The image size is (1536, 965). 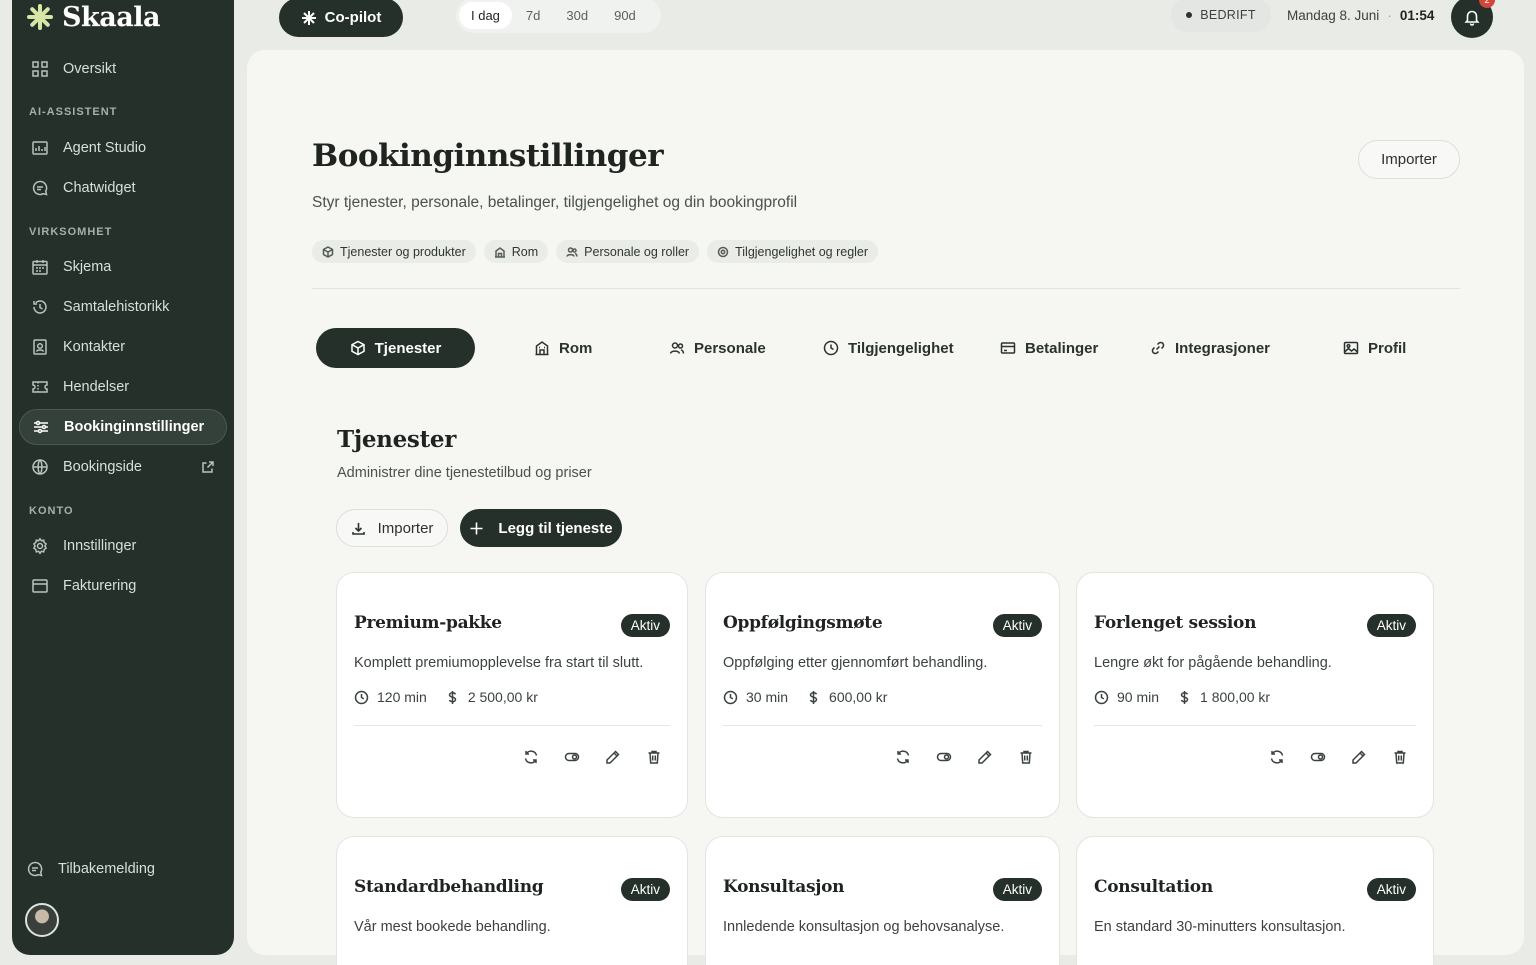 I want to click on logo: Skaala, so click(x=93, y=17).